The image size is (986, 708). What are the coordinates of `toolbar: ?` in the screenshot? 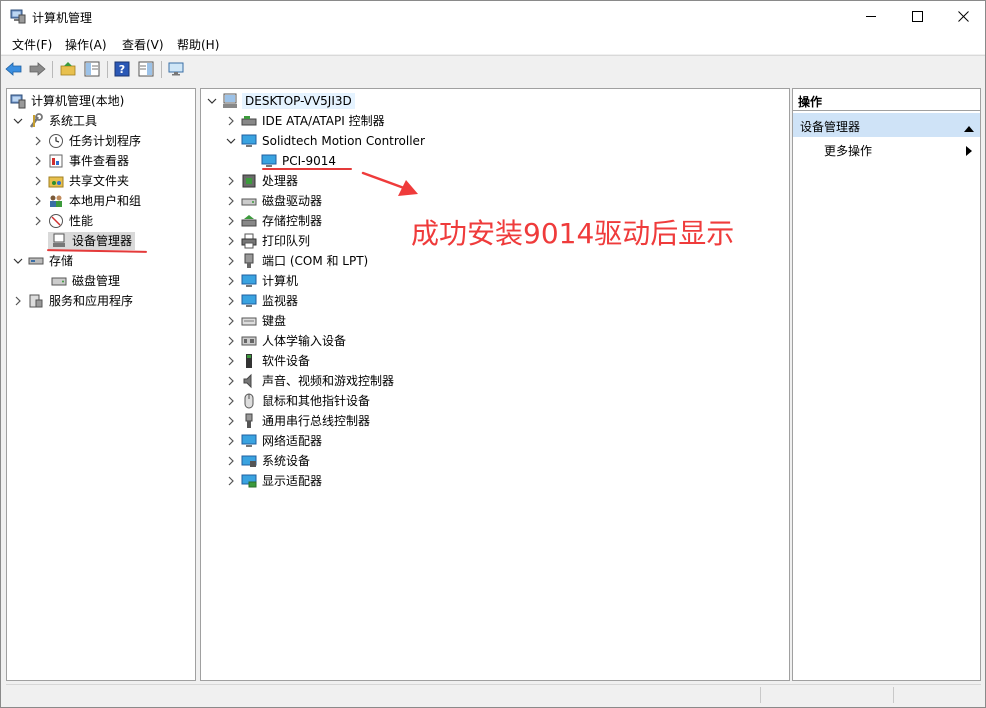 It's located at (493, 68).